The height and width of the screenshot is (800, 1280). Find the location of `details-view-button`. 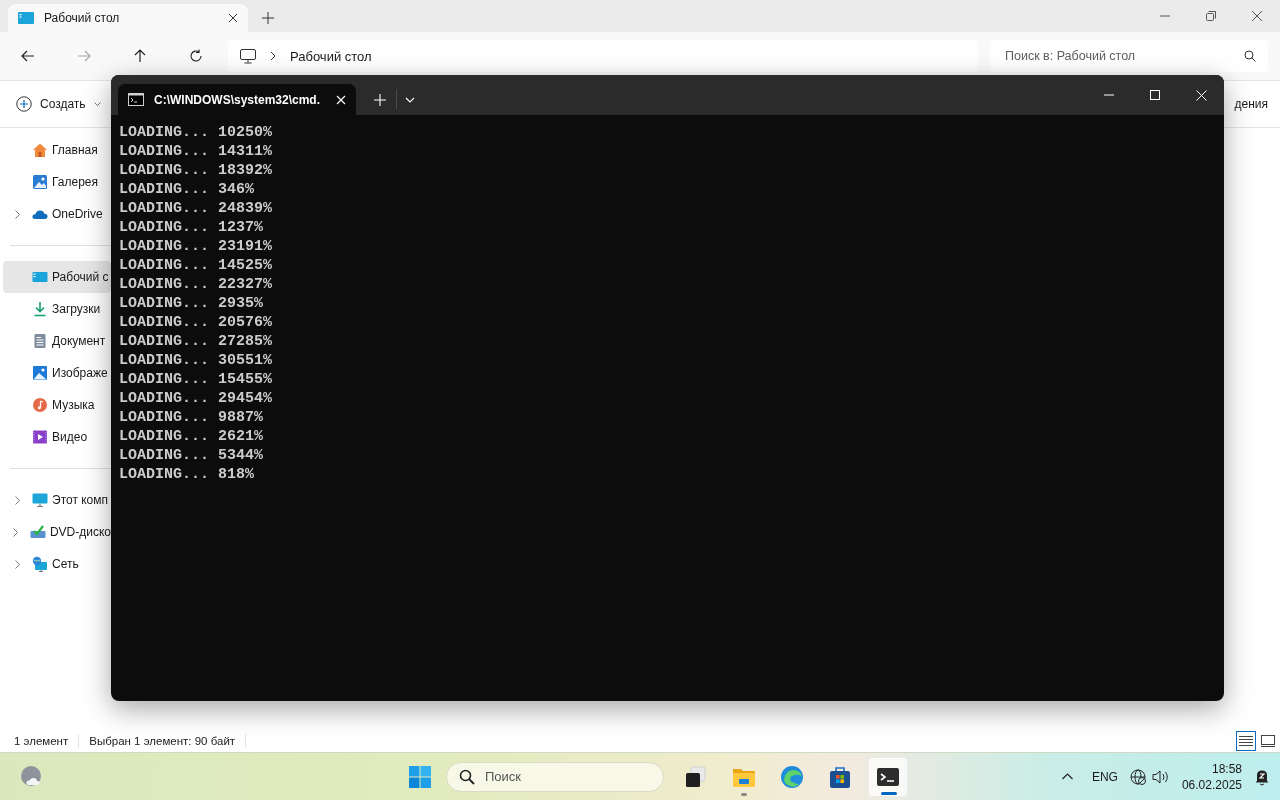

details-view-button is located at coordinates (1246, 741).